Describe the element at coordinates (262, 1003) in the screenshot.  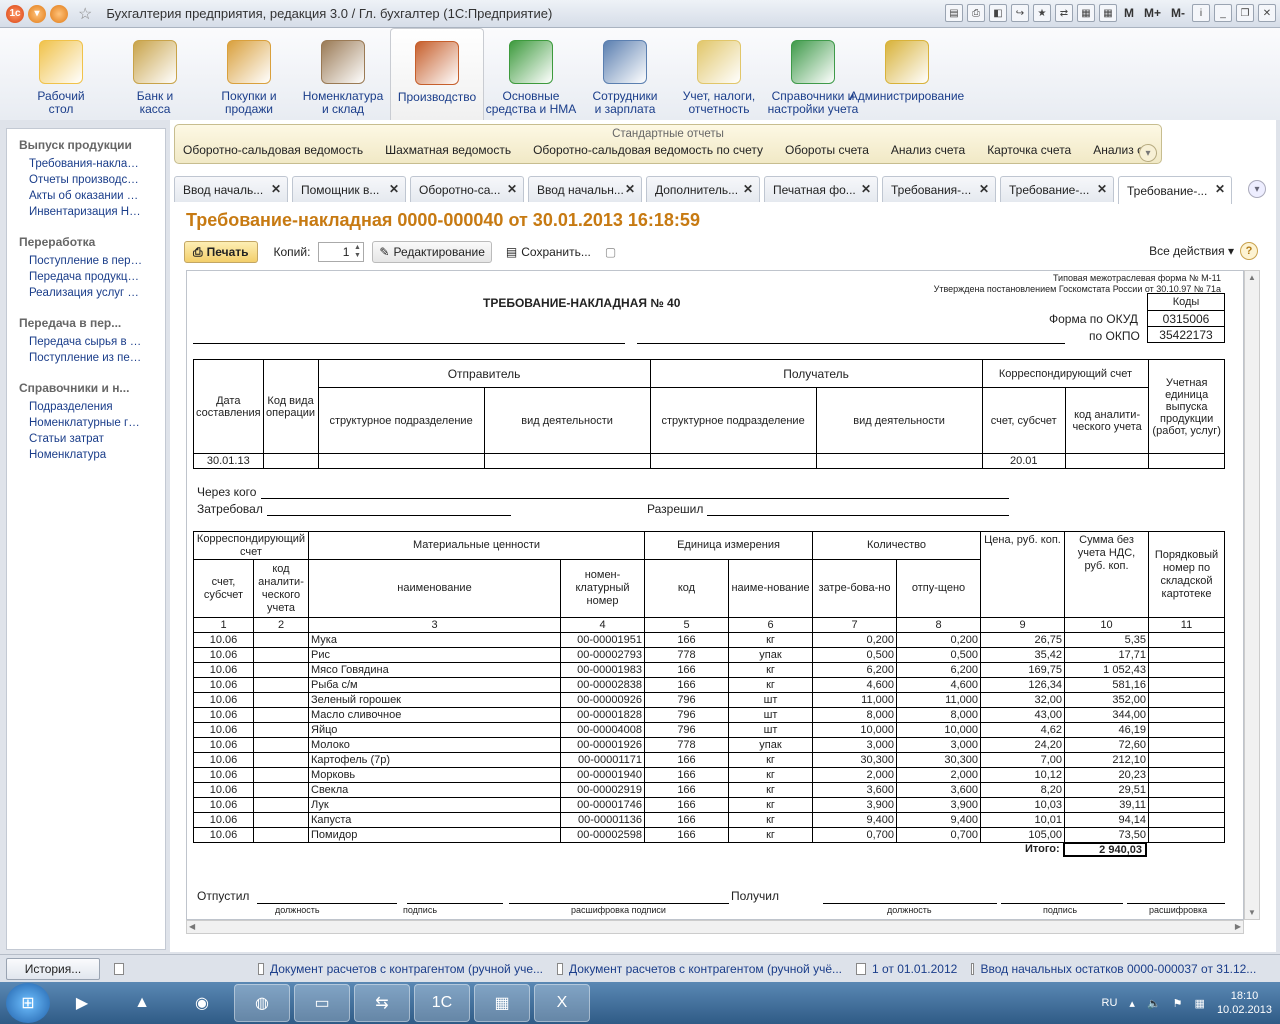
I see `firefox-icon: ◍` at that location.